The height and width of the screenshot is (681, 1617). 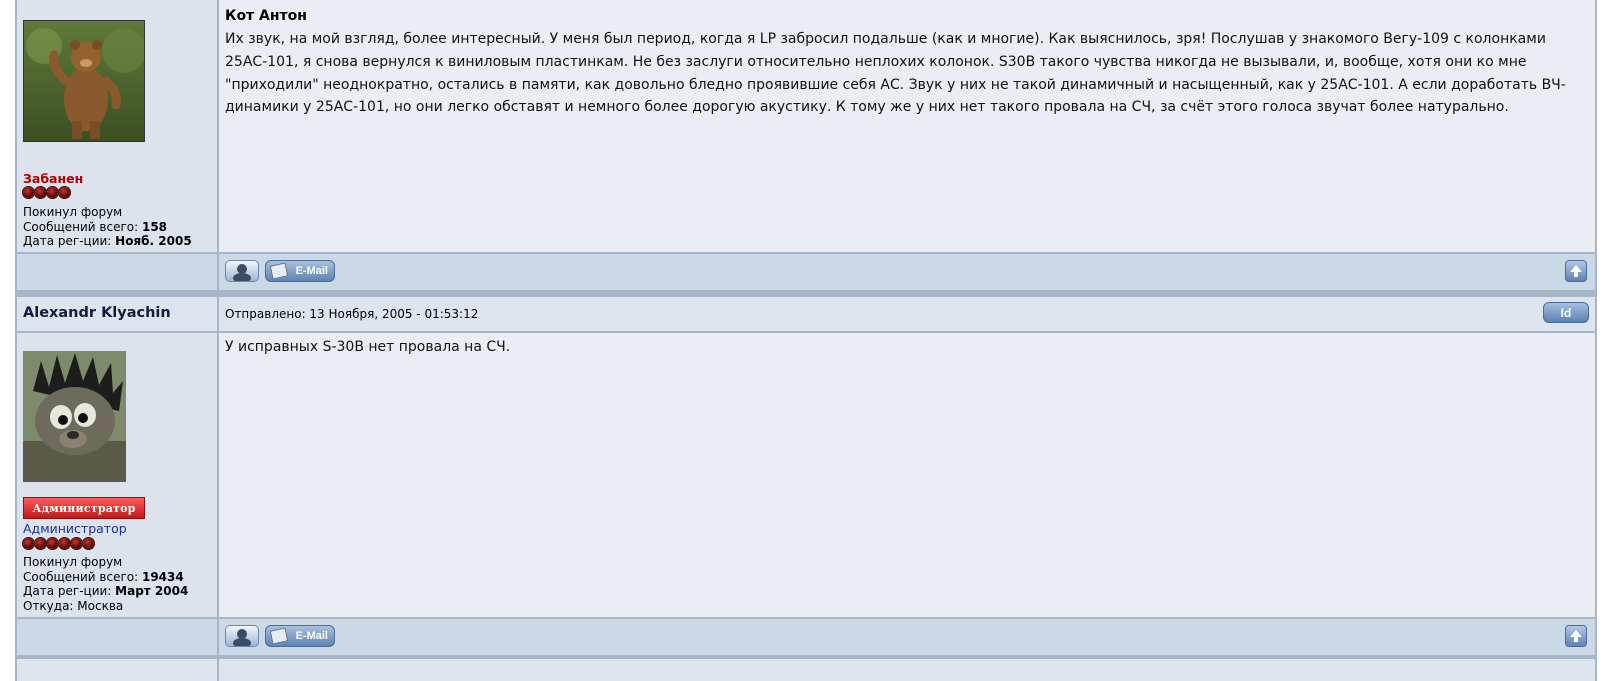 I want to click on quote-author: Кот Антон, so click(x=266, y=16).